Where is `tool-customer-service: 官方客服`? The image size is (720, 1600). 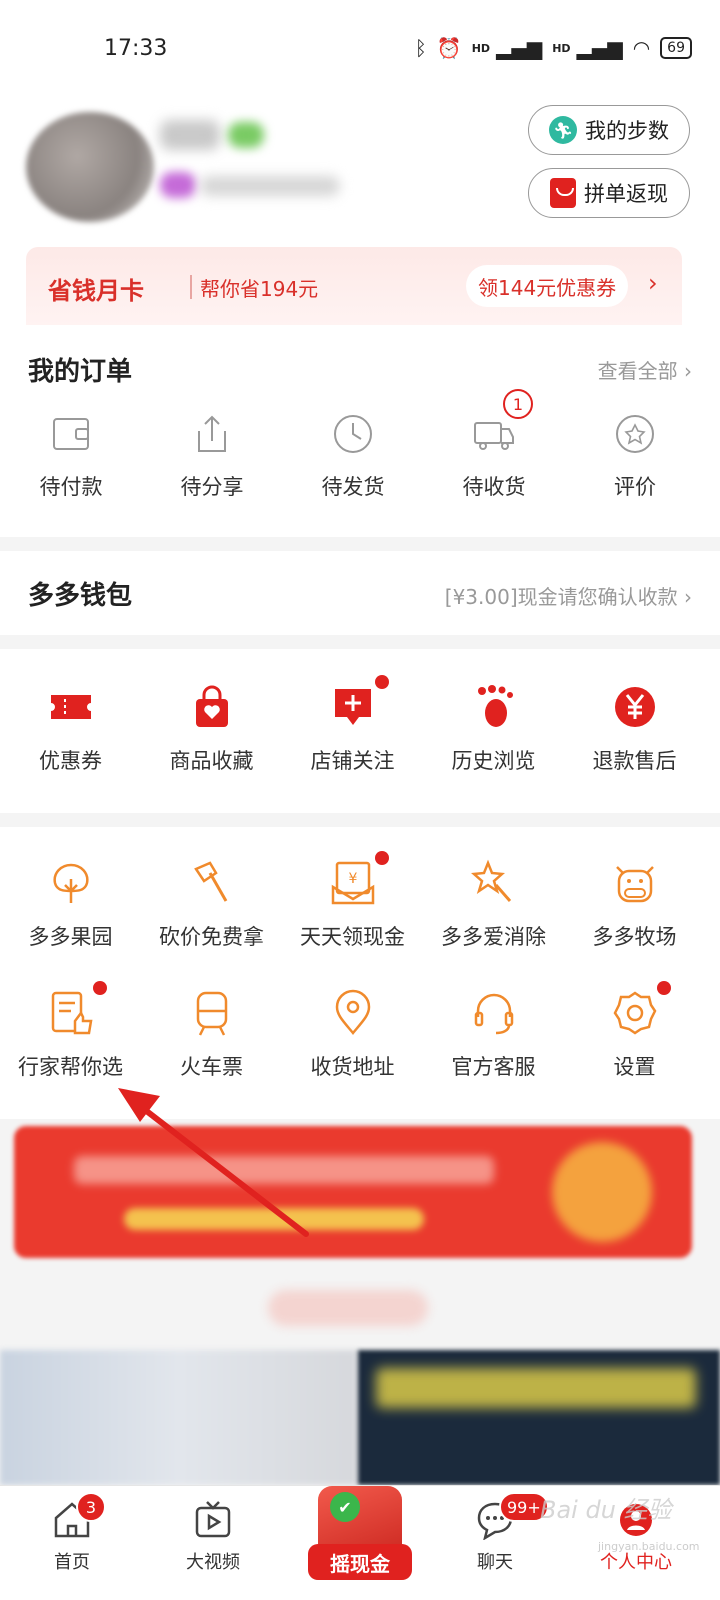 tool-customer-service: 官方客服 is located at coordinates (493, 1035).